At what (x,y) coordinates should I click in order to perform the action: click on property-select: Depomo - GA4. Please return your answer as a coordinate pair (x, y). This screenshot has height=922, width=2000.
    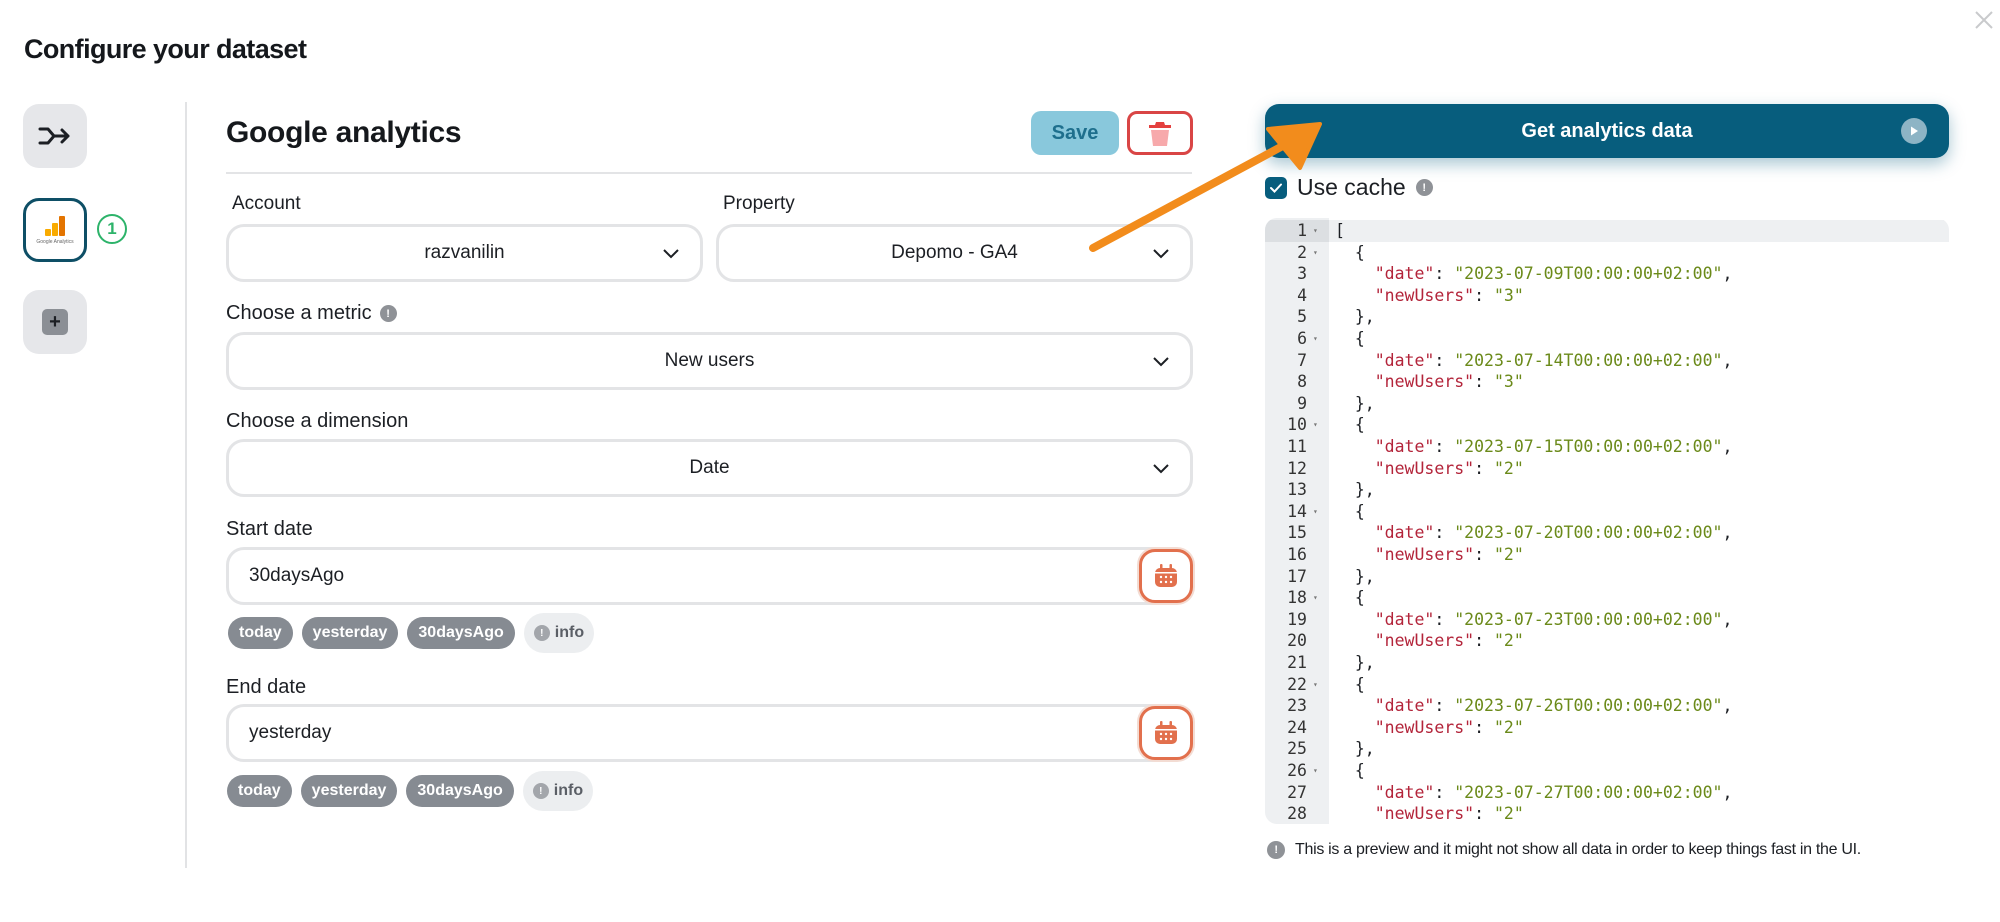
    Looking at the image, I should click on (954, 253).